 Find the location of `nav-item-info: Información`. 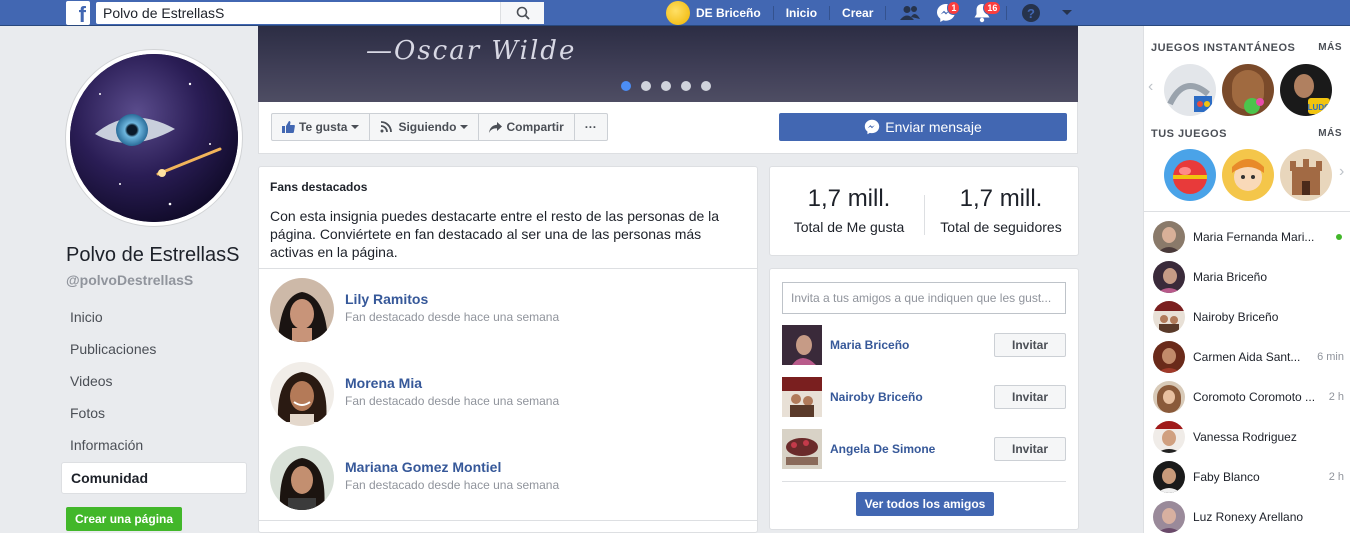

nav-item-info: Información is located at coordinates (154, 446).